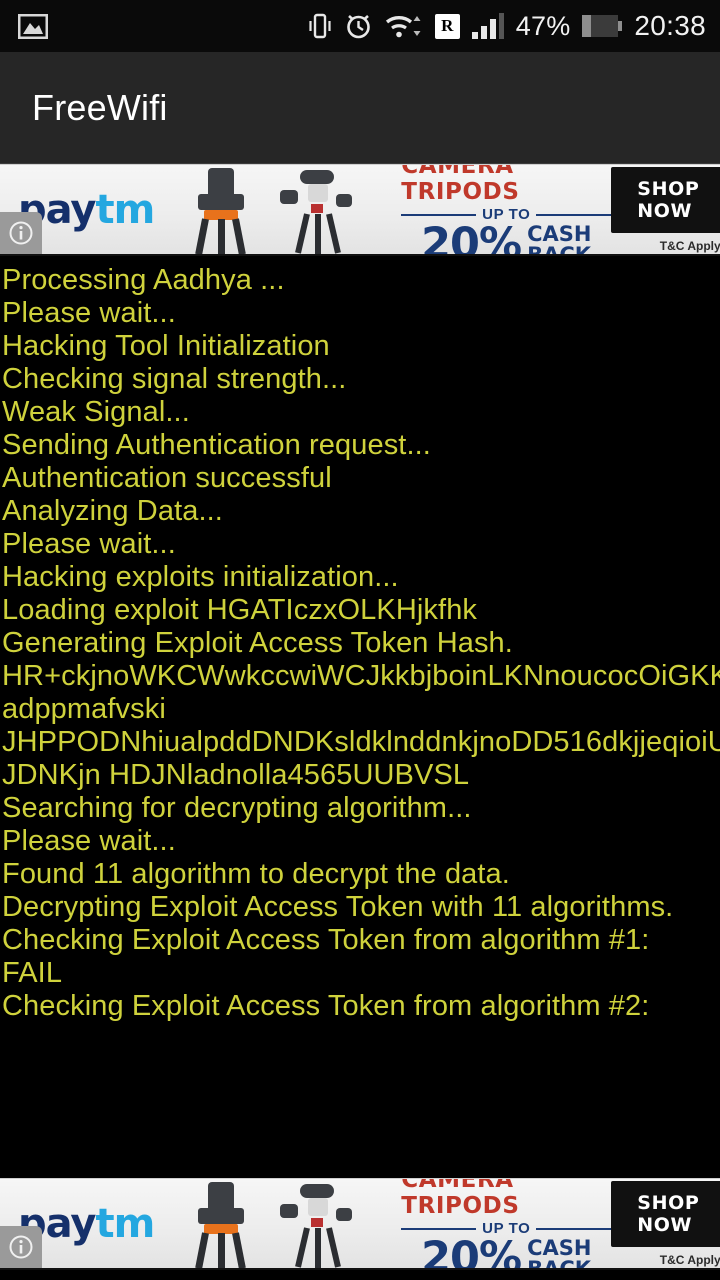 Image resolution: width=720 pixels, height=1280 pixels. I want to click on status-bar-clock: 20:38, so click(670, 25).